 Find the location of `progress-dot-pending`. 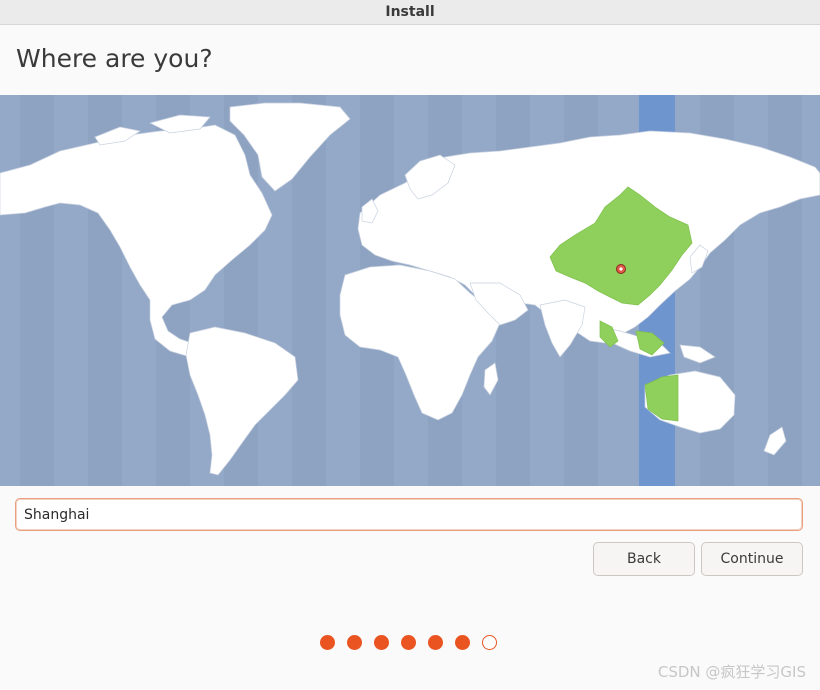

progress-dot-pending is located at coordinates (489, 642).